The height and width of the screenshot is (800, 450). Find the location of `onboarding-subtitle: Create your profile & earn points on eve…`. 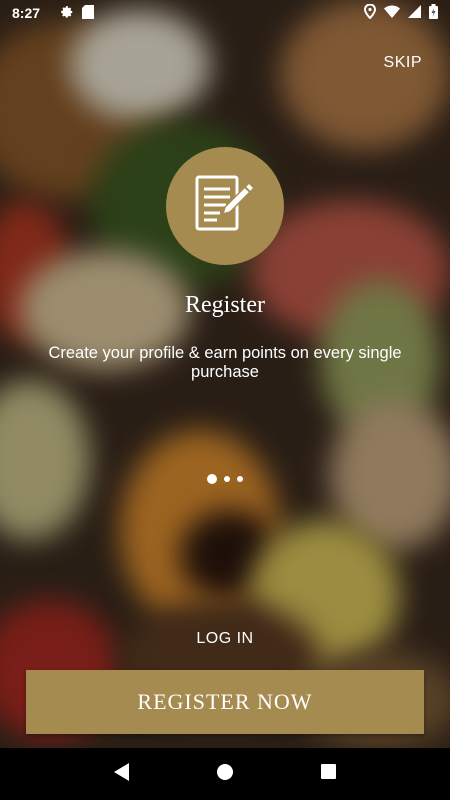

onboarding-subtitle: Create your profile & earn points on eve… is located at coordinates (225, 362).